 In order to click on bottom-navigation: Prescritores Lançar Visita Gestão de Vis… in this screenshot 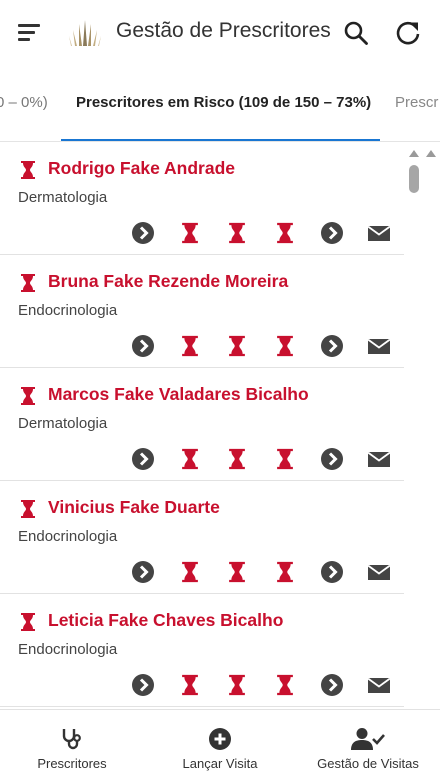, I will do `click(220, 745)`.